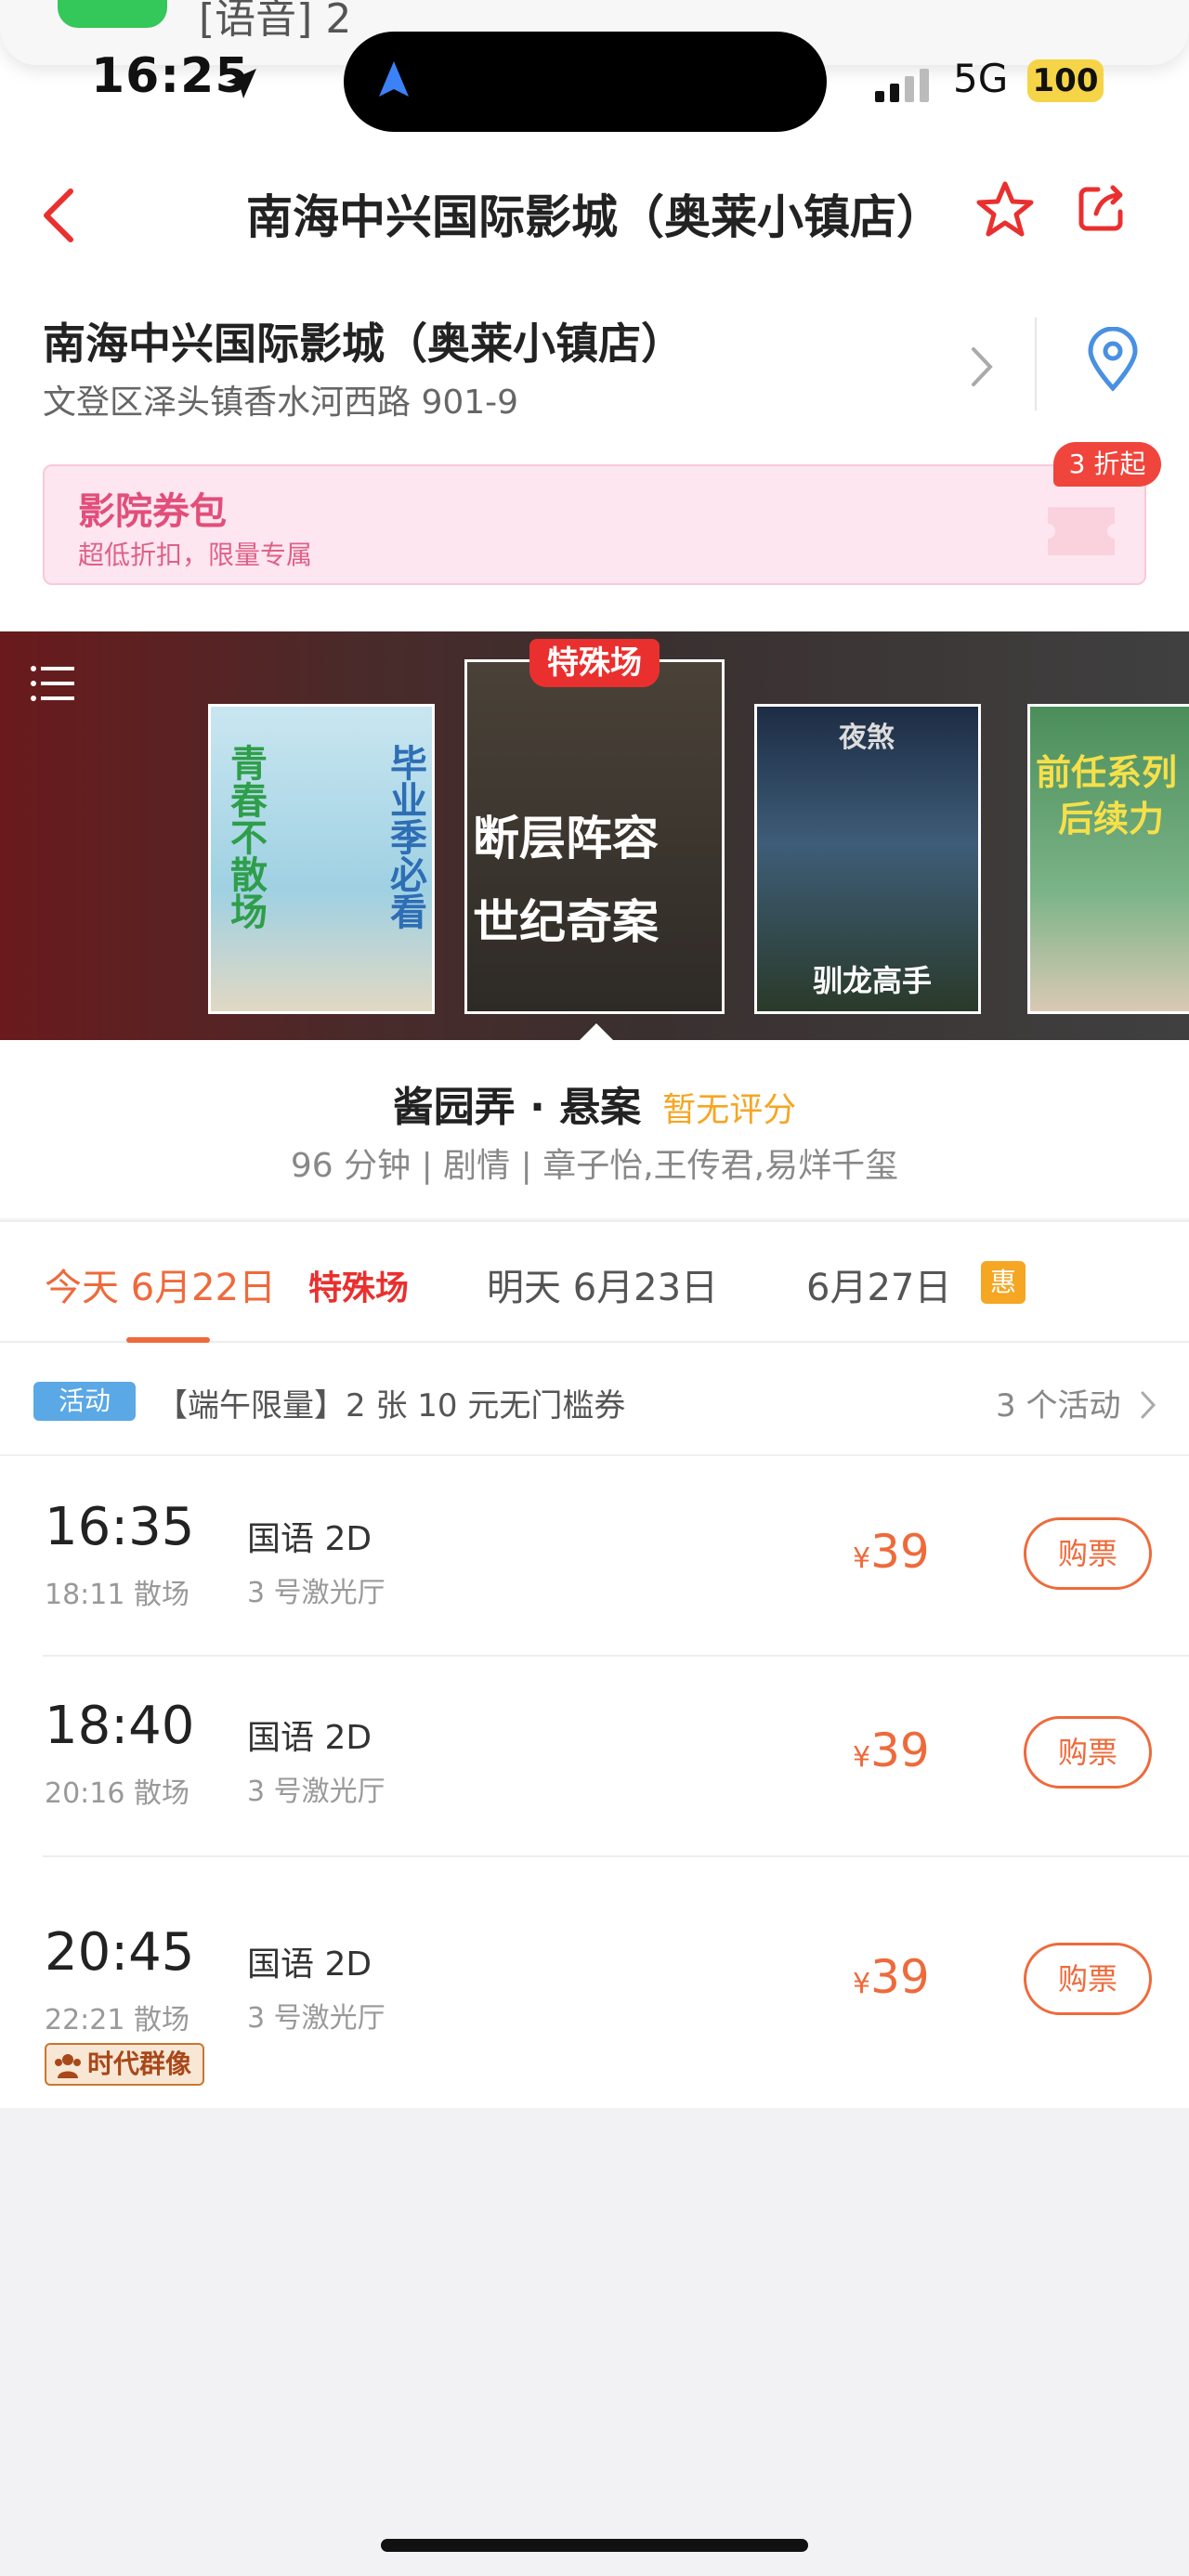 This screenshot has height=2576, width=1189. I want to click on end-time: 18:11 散场, so click(117, 1595).